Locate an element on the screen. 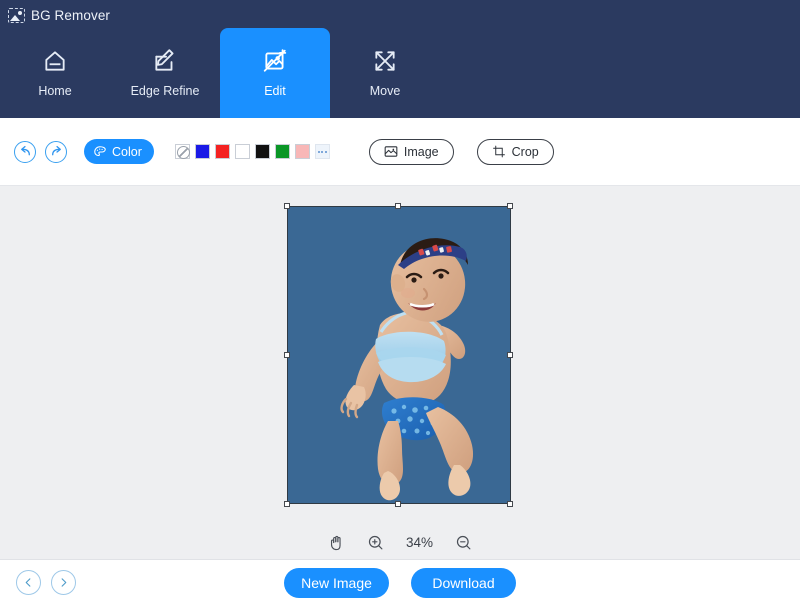 This screenshot has width=800, height=606. home-icon is located at coordinates (55, 61).